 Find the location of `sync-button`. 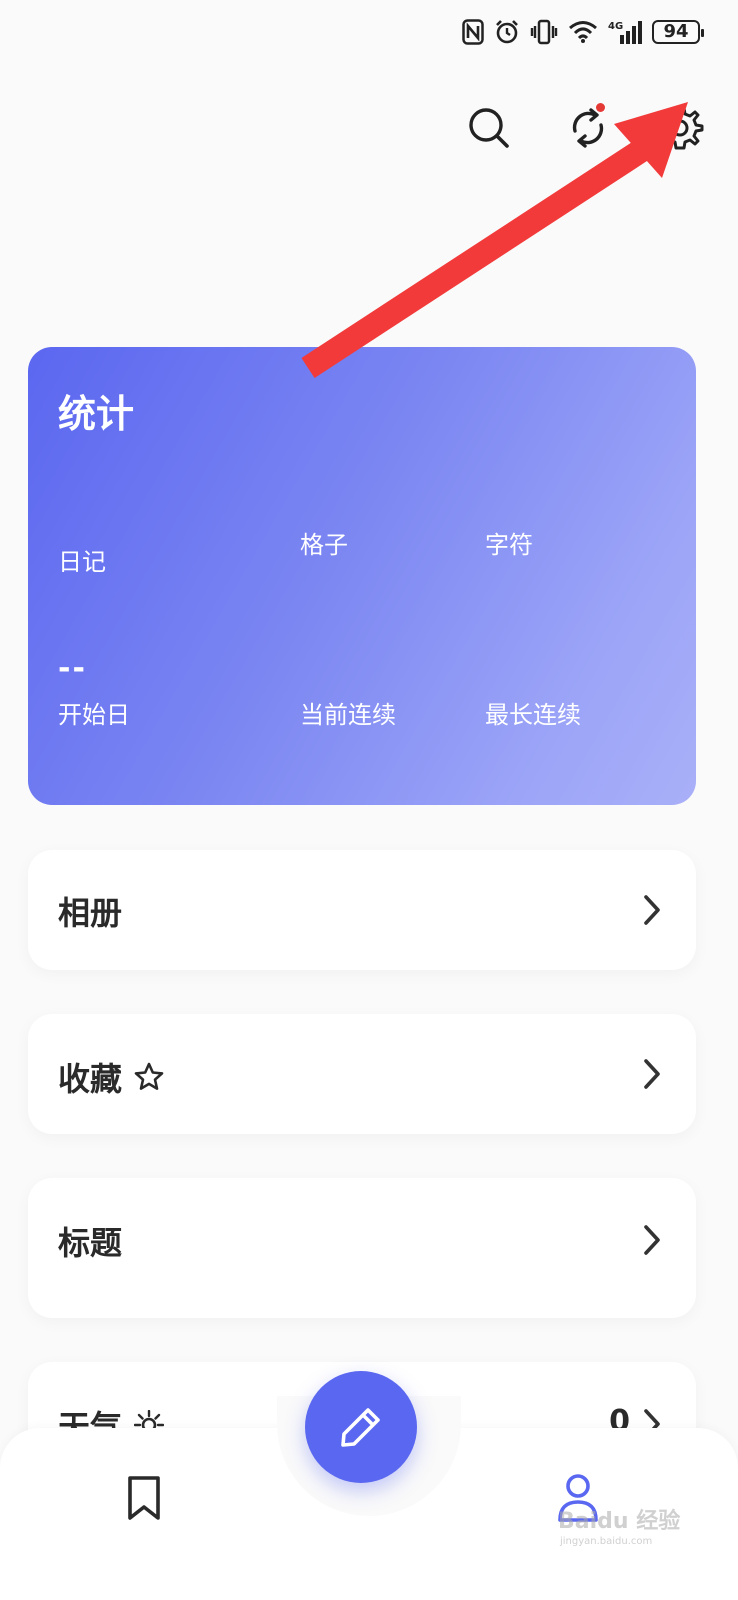

sync-button is located at coordinates (588, 128).